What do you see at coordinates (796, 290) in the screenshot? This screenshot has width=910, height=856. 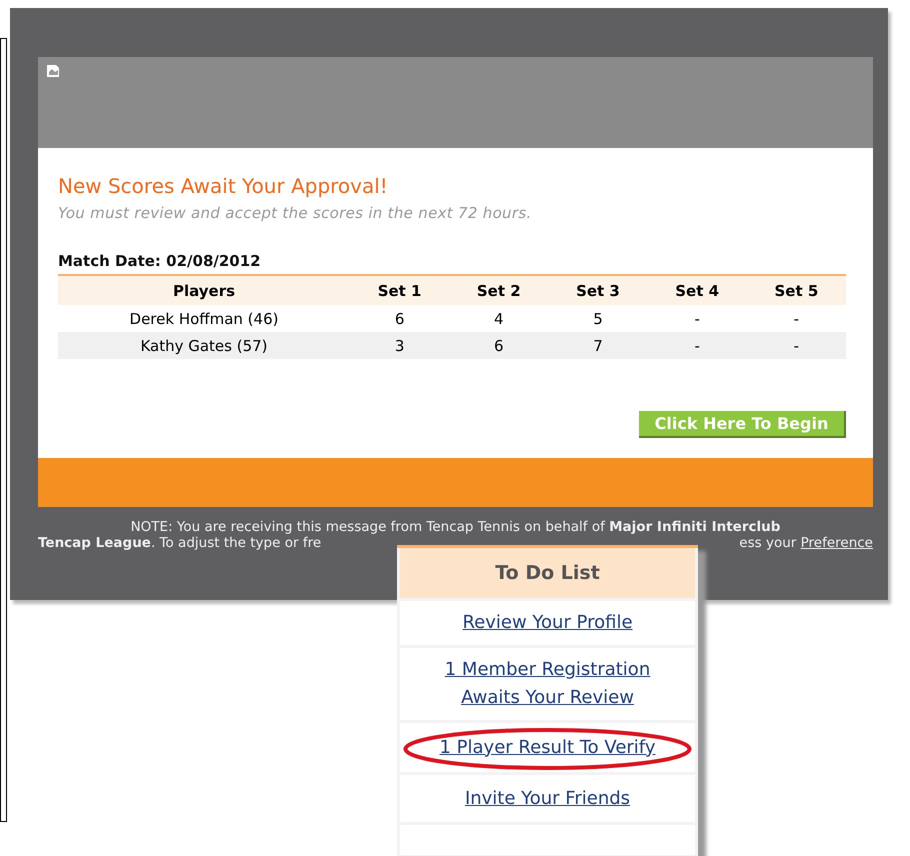 I see `column-header: Set 5` at bounding box center [796, 290].